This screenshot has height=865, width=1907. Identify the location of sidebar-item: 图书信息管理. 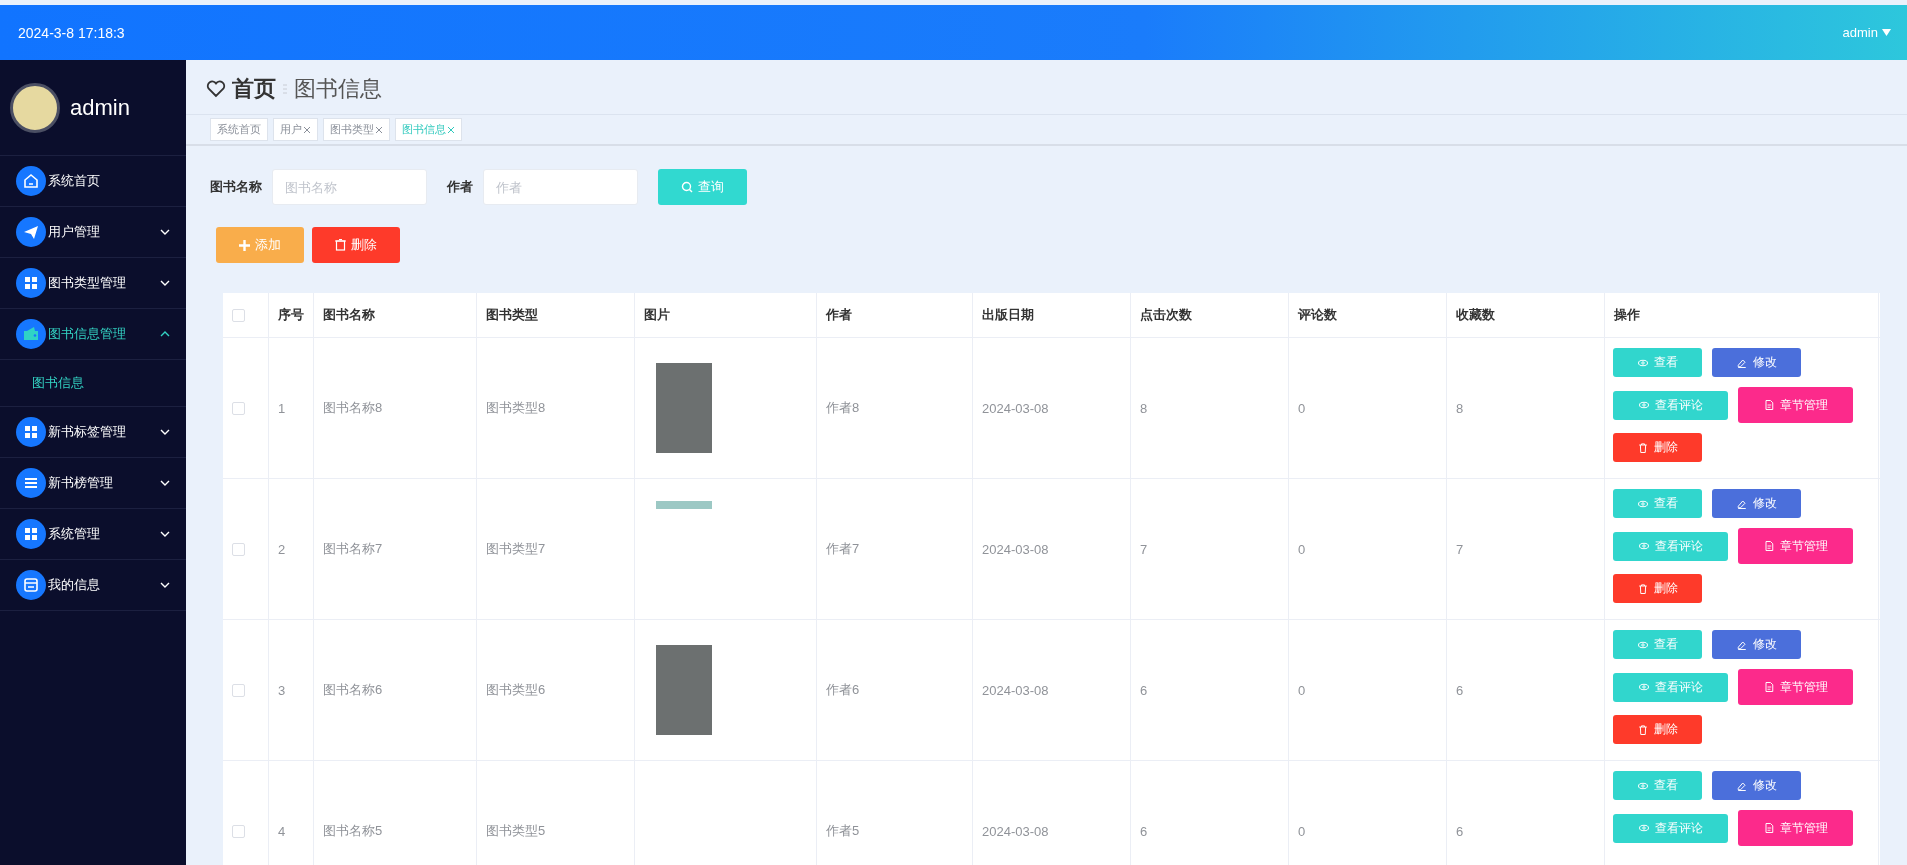
(93, 334).